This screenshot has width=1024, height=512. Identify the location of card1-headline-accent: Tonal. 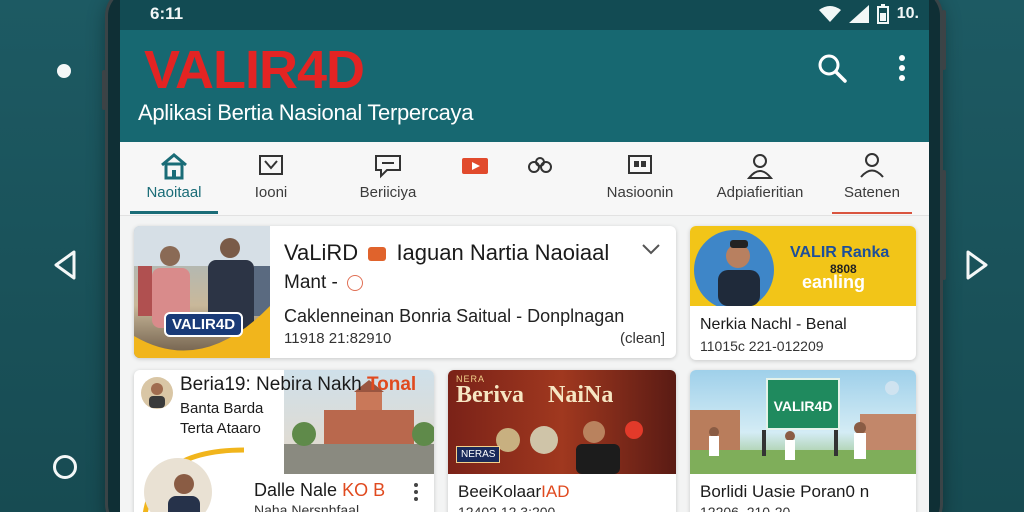
(391, 384).